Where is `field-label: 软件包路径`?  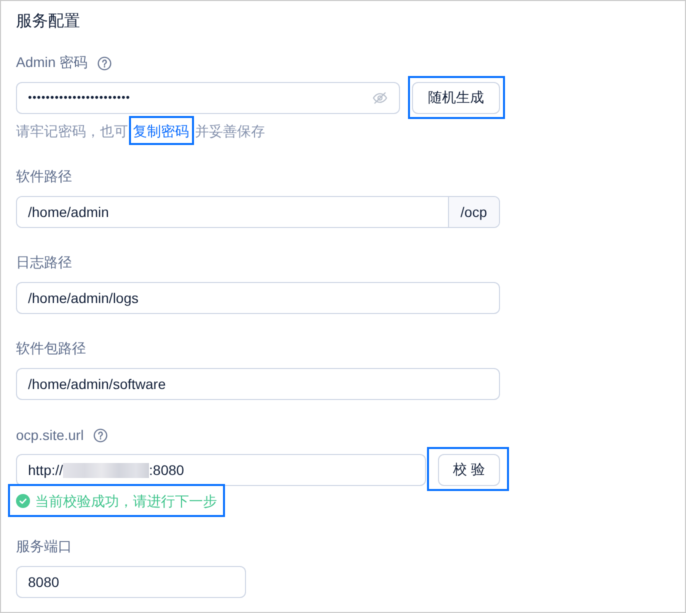
field-label: 软件包路径 is located at coordinates (51, 349).